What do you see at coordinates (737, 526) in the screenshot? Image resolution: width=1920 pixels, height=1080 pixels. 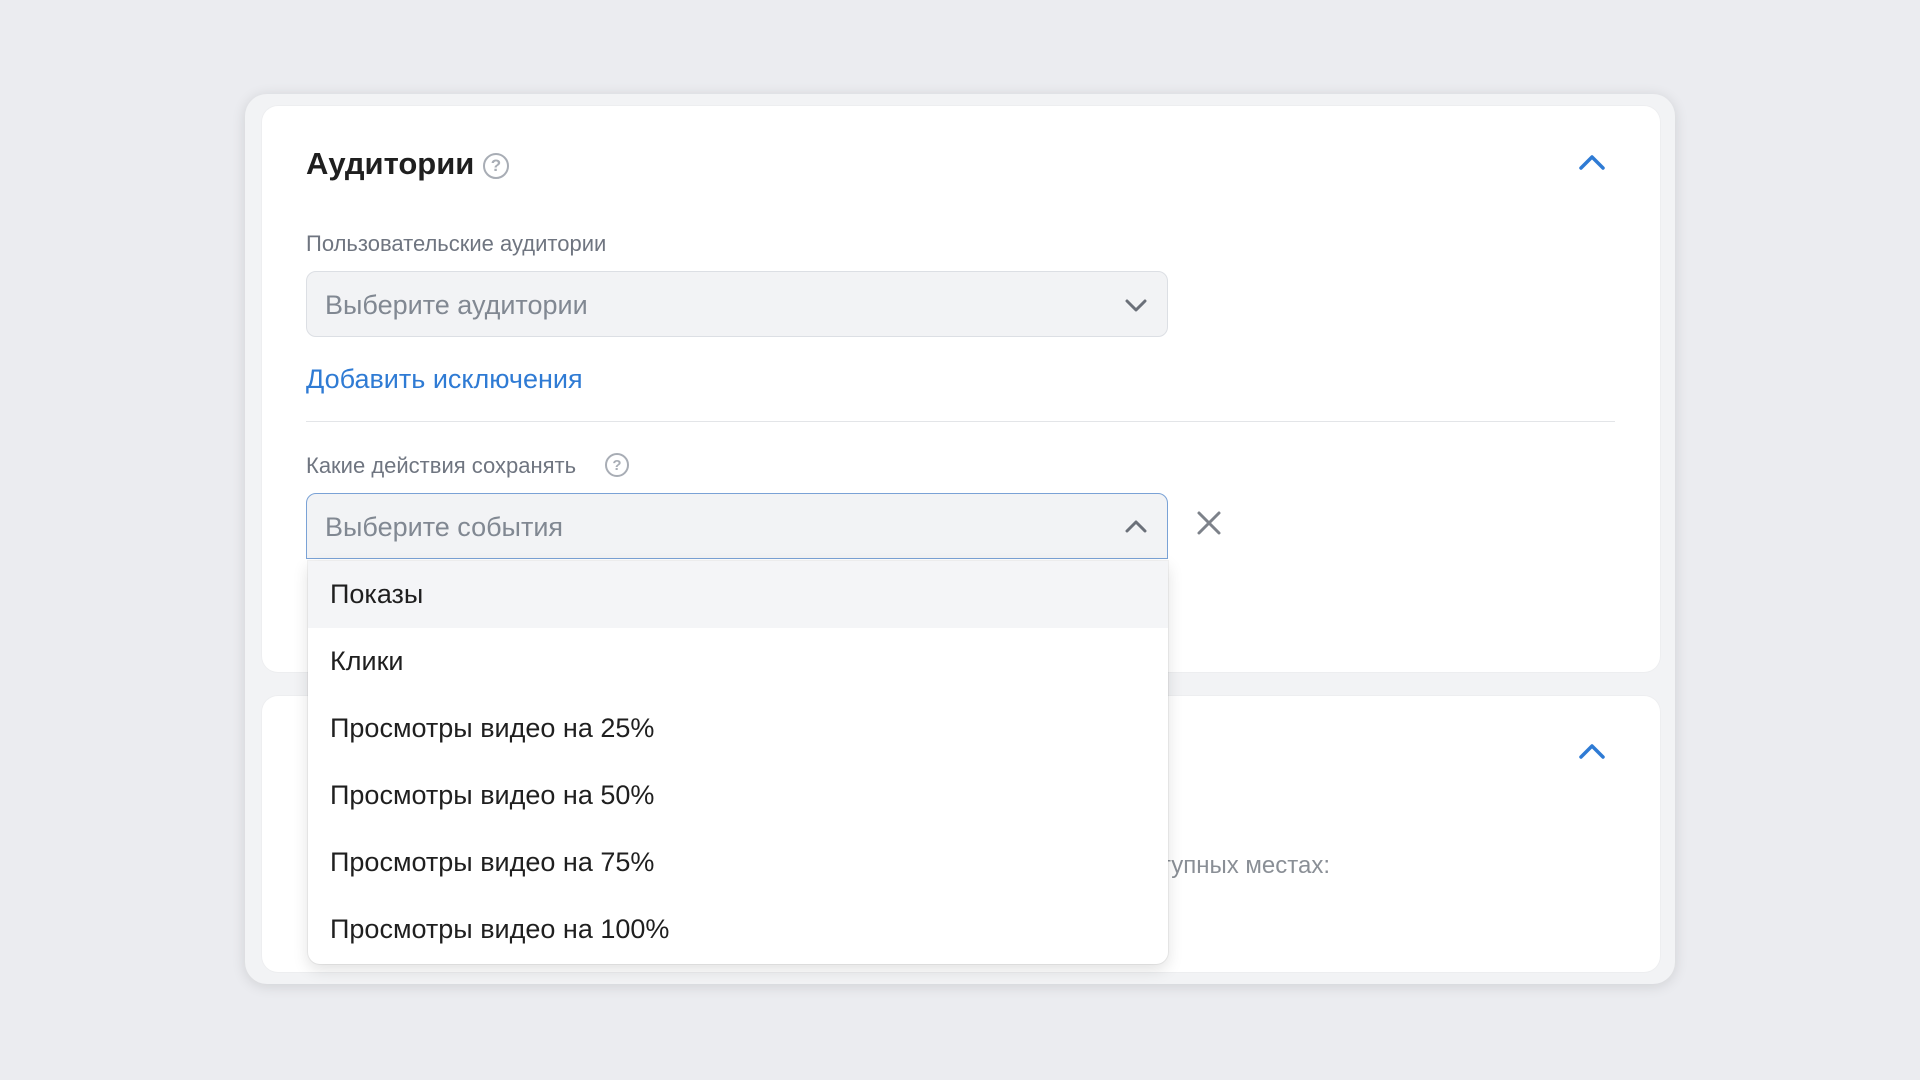 I see `events-select: Выберите события` at bounding box center [737, 526].